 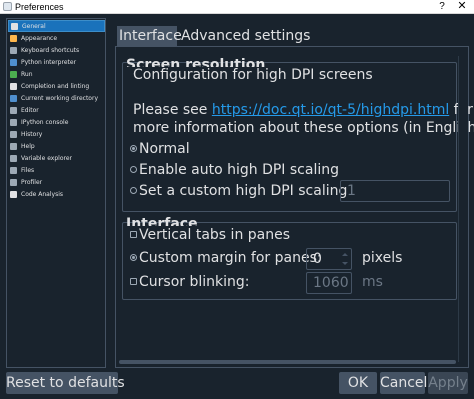 What do you see at coordinates (149, 36) in the screenshot?
I see `tab-interface: Interface` at bounding box center [149, 36].